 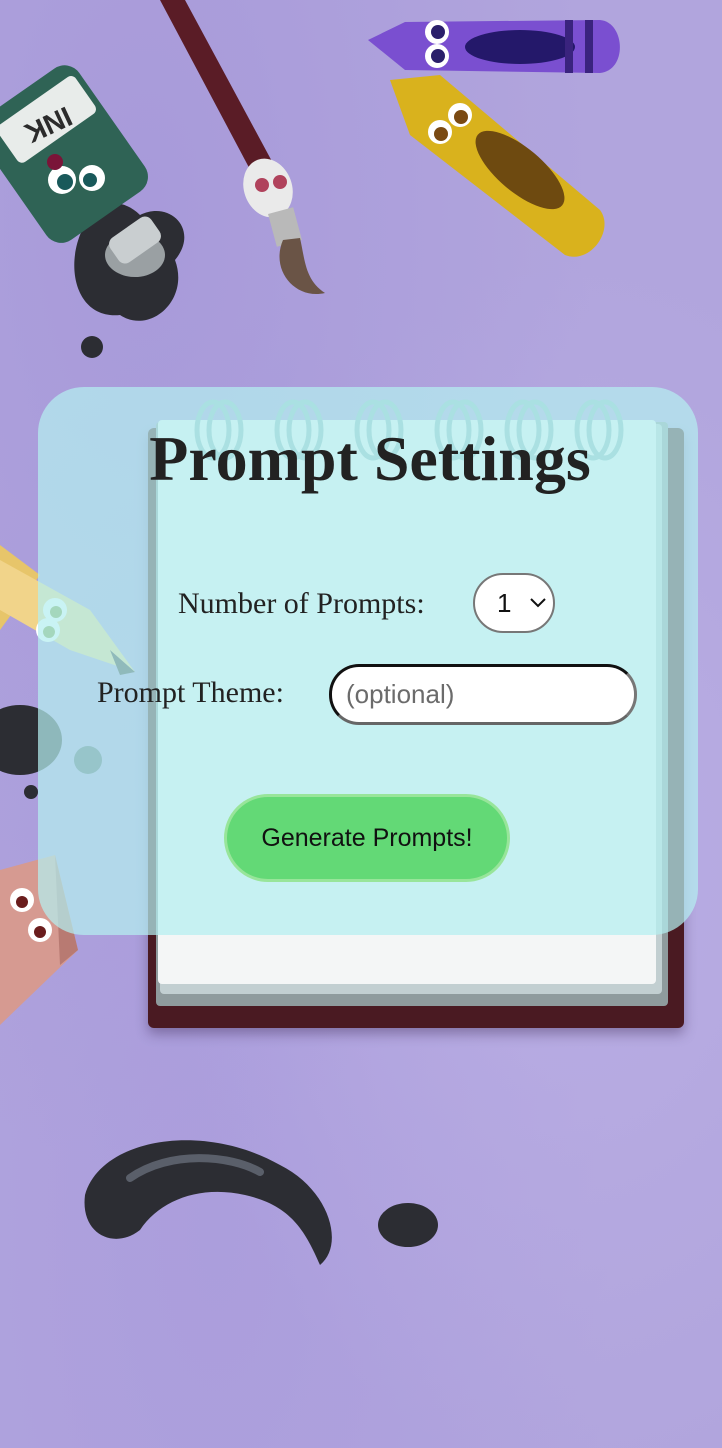 I want to click on ink-bottle-icon: INK, so click(x=92, y=211).